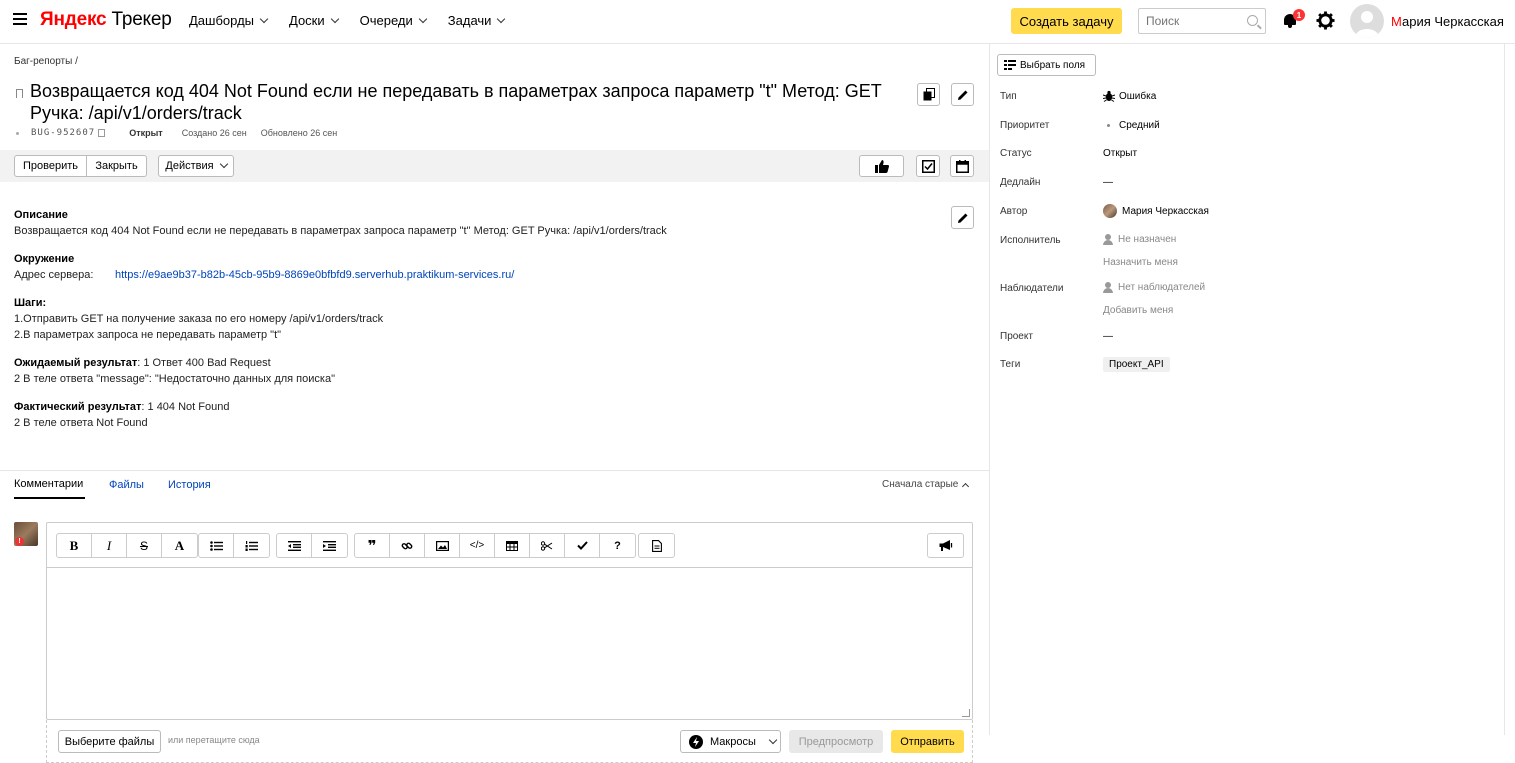 This screenshot has width=1515, height=763. I want to click on gear-icon, so click(1325, 20).